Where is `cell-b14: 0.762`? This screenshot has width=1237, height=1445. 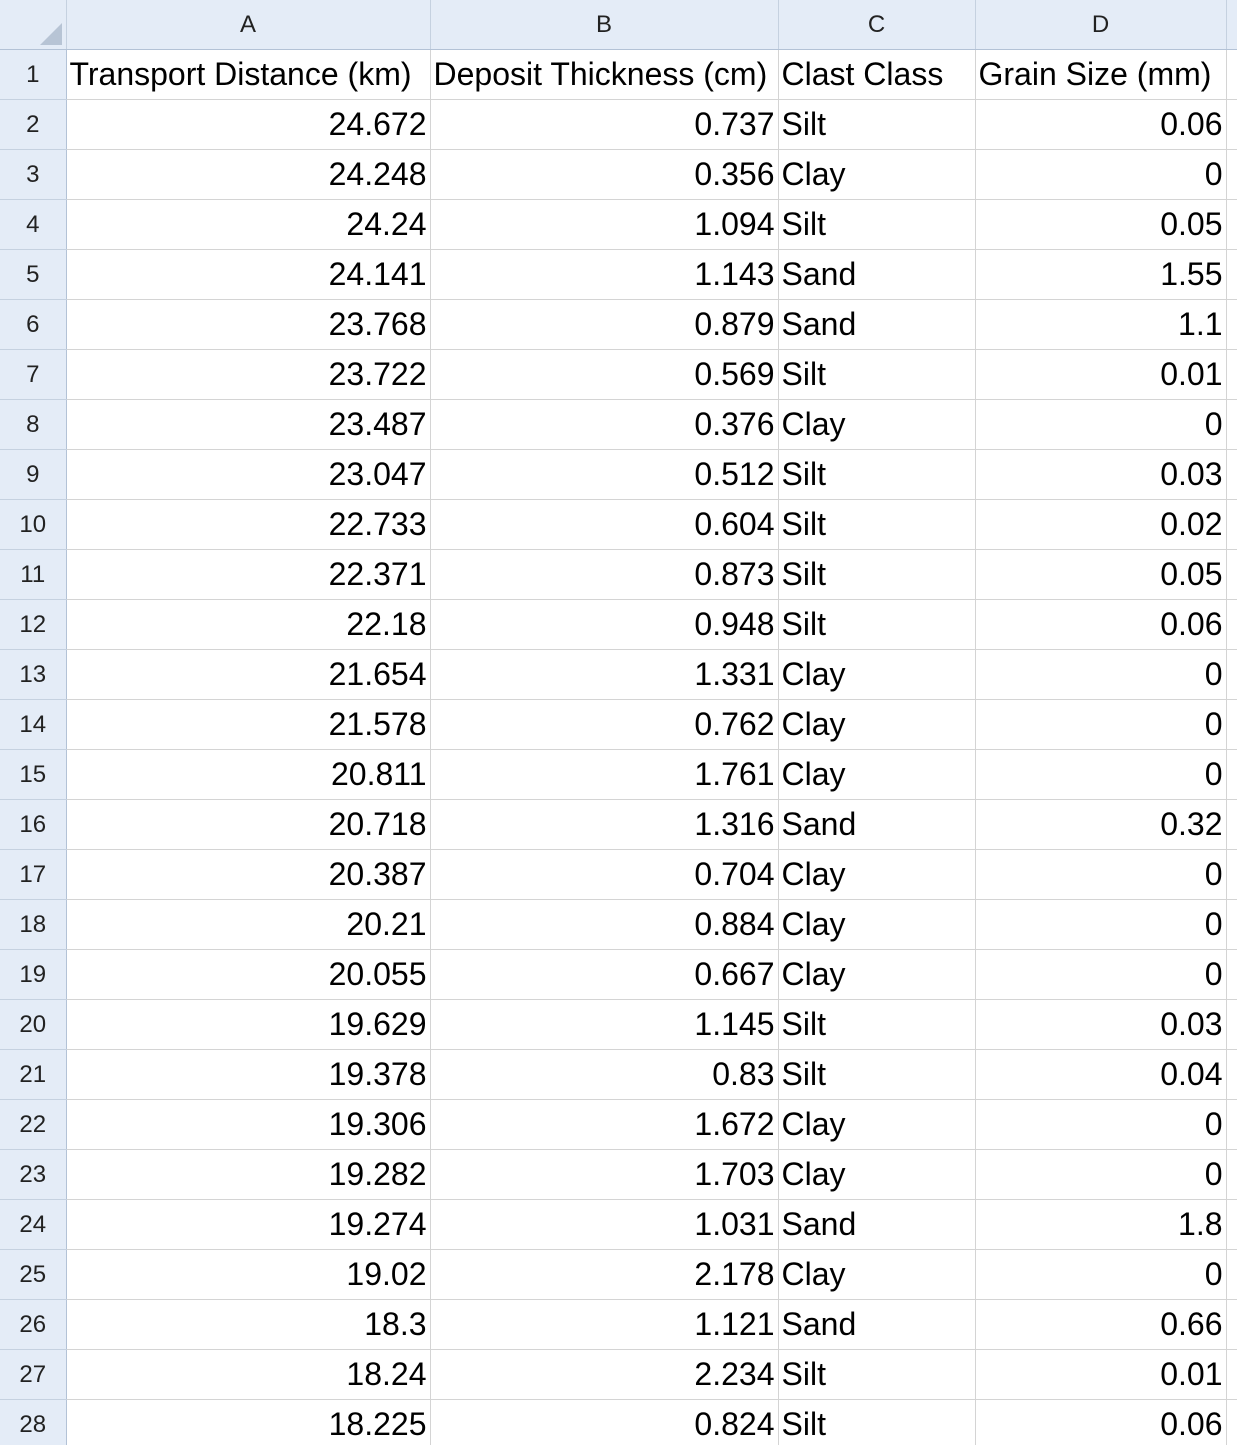
cell-b14: 0.762 is located at coordinates (604, 724).